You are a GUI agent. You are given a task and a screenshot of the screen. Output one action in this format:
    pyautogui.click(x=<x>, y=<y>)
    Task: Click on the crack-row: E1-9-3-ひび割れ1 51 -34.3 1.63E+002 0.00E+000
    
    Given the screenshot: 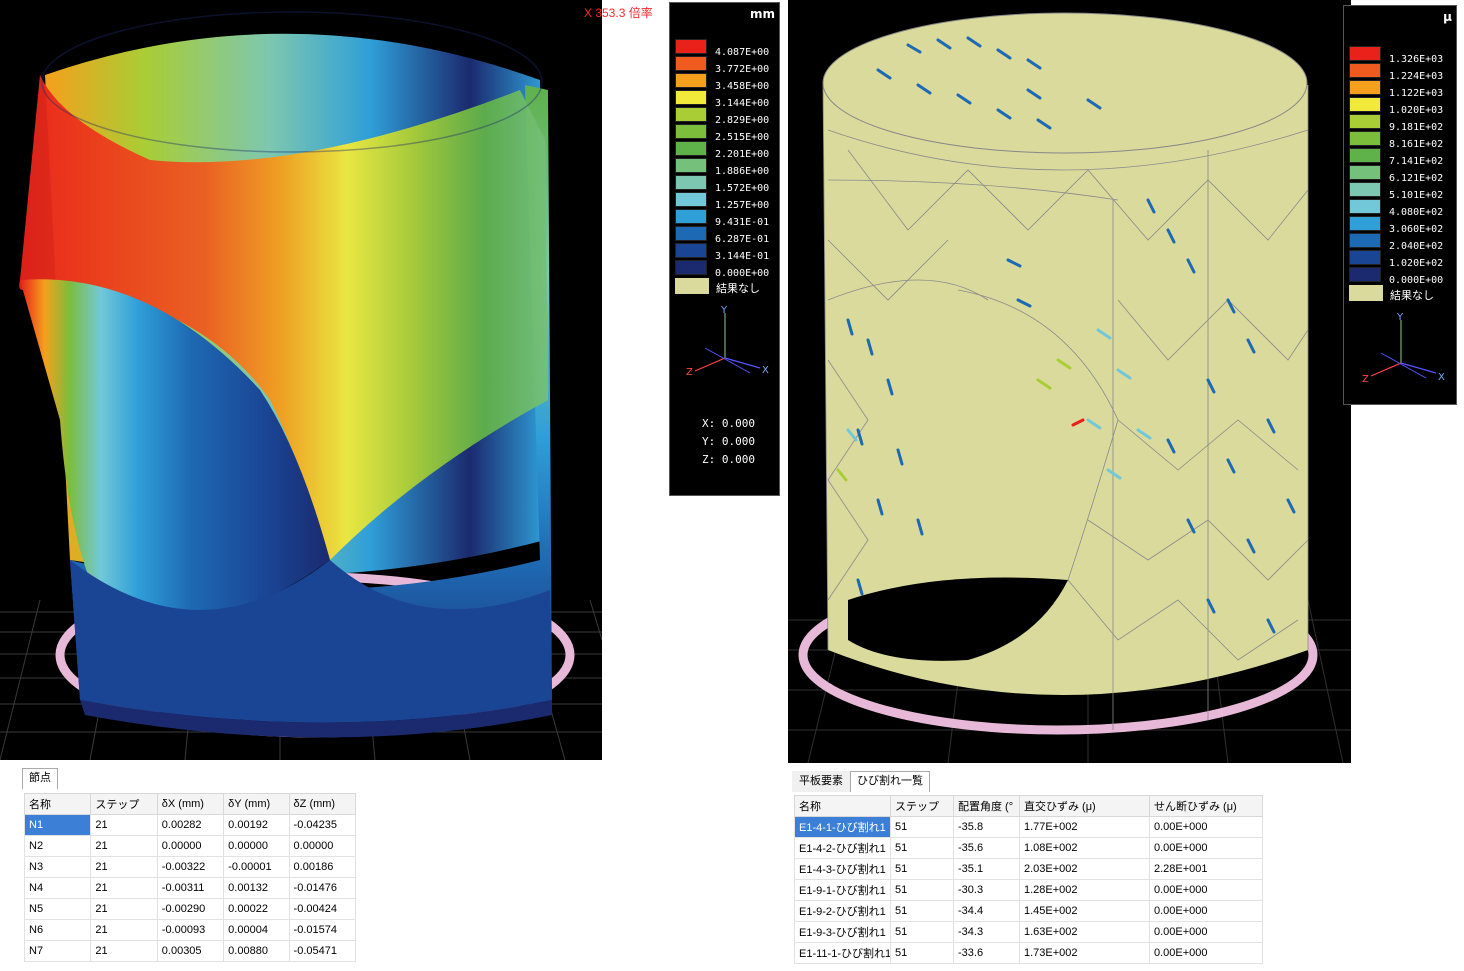 What is the action you would take?
    pyautogui.click(x=1028, y=932)
    